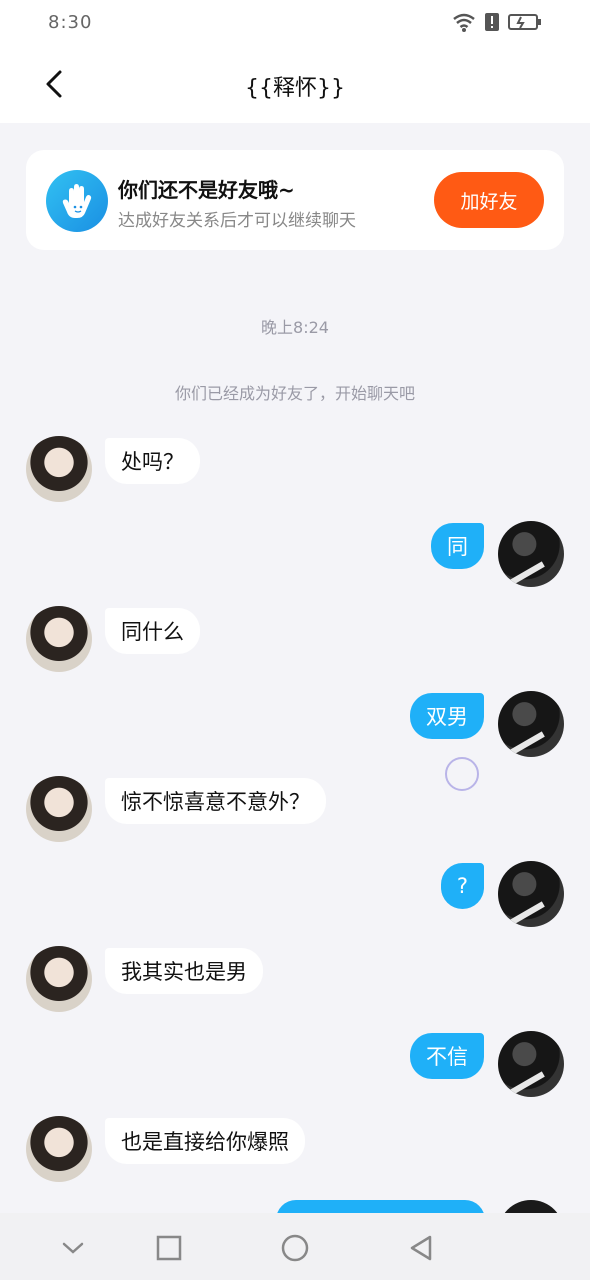 The width and height of the screenshot is (590, 1280). What do you see at coordinates (295, 469) in the screenshot?
I see `message-row: 处吗？` at bounding box center [295, 469].